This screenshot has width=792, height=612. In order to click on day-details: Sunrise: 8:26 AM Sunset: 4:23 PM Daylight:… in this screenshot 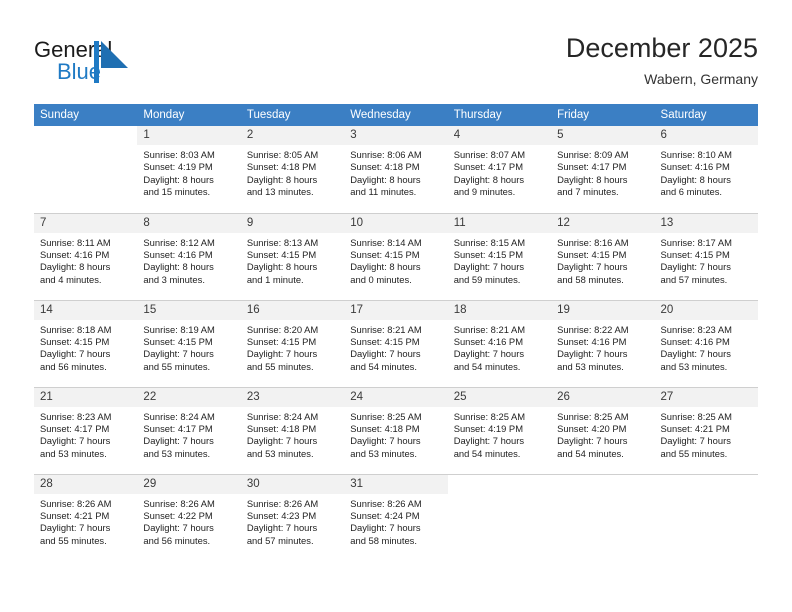, I will do `click(292, 521)`.